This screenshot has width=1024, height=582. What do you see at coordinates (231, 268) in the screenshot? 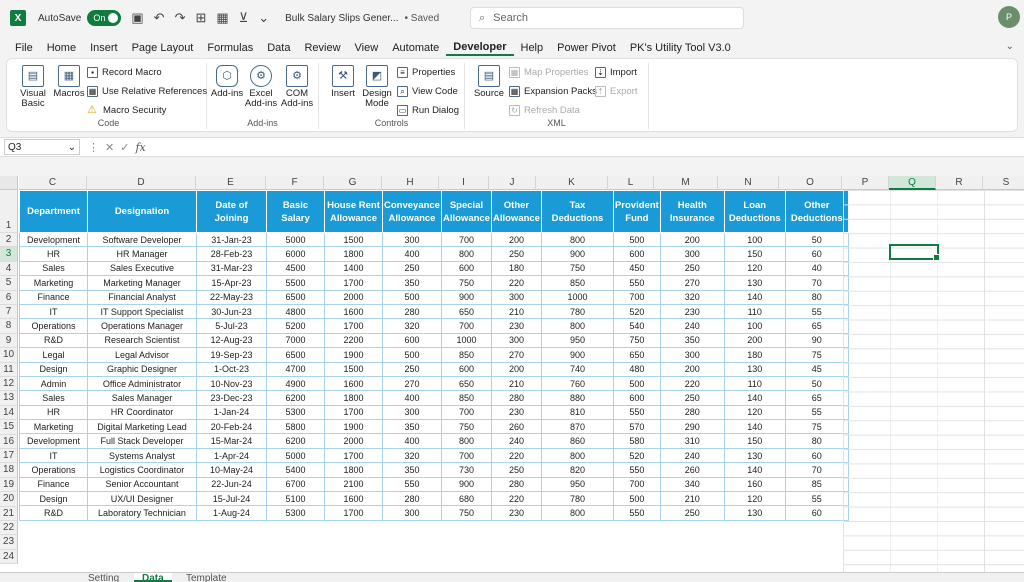
I see `table-cell: 31-Mar-23` at bounding box center [231, 268].